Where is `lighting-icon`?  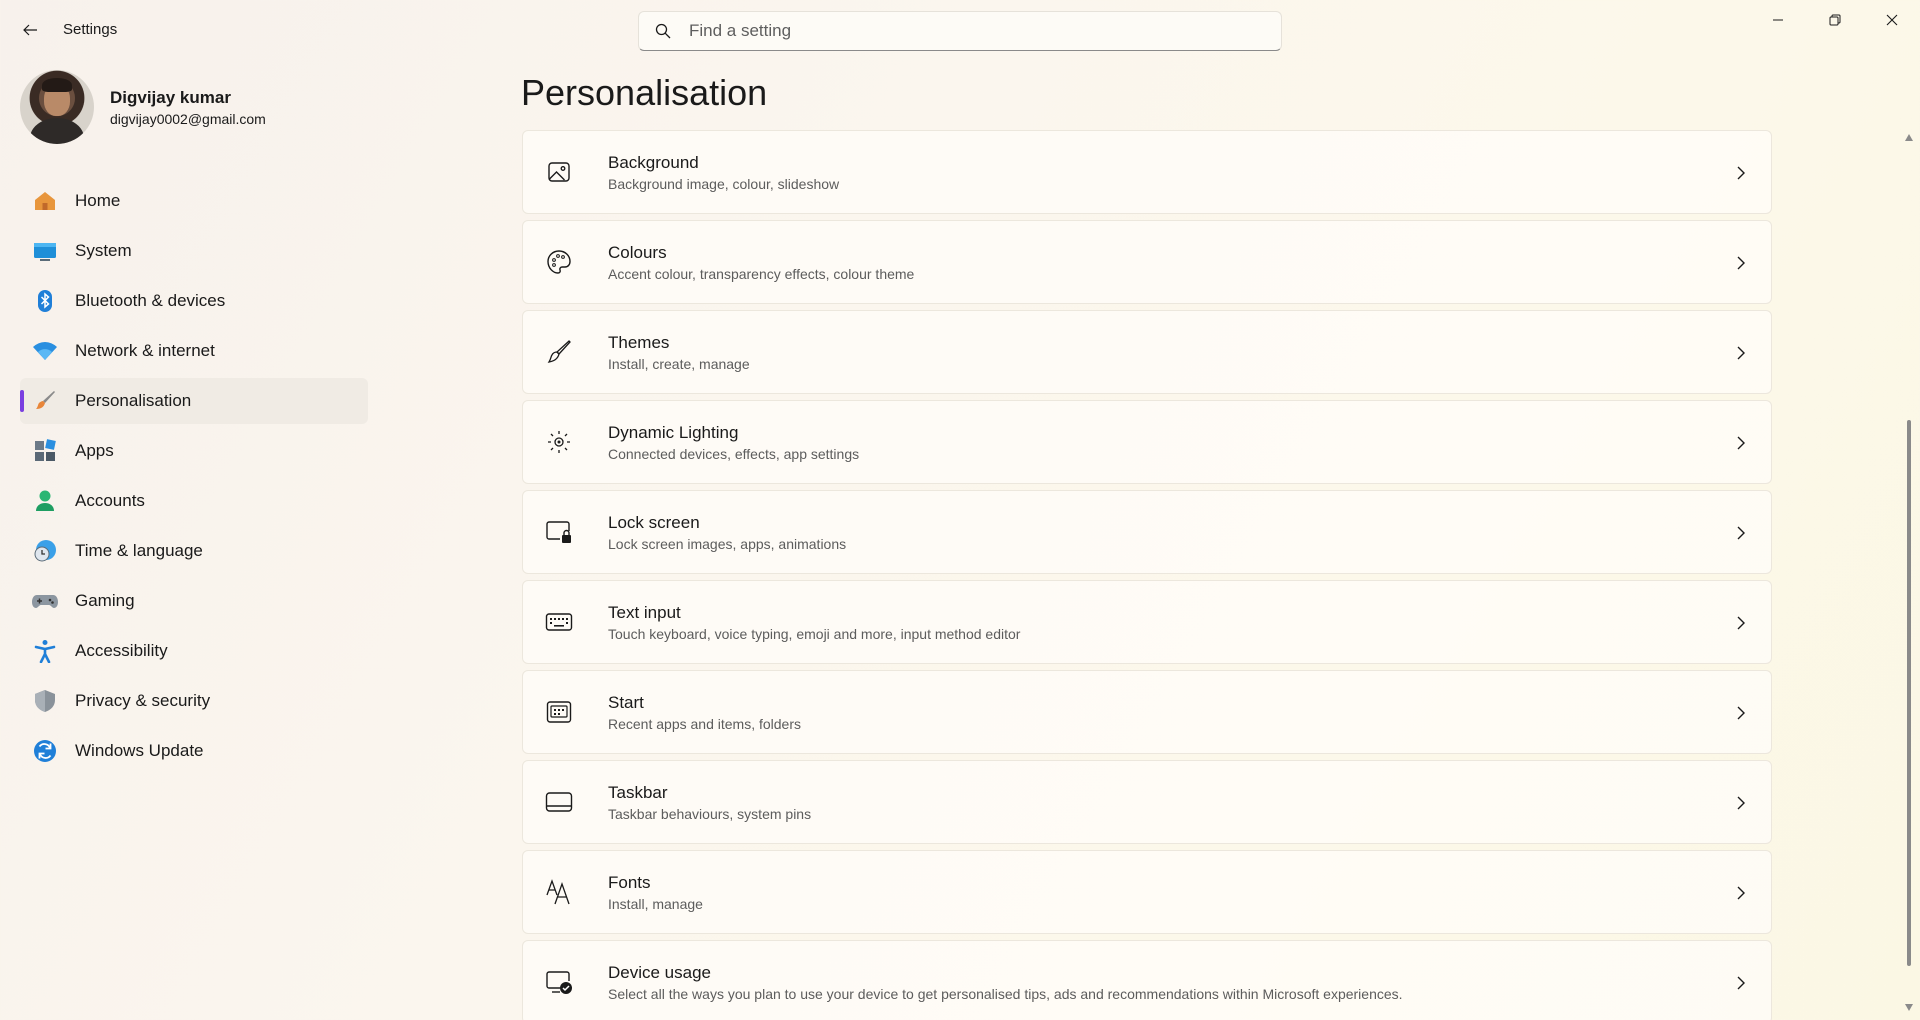 lighting-icon is located at coordinates (559, 442).